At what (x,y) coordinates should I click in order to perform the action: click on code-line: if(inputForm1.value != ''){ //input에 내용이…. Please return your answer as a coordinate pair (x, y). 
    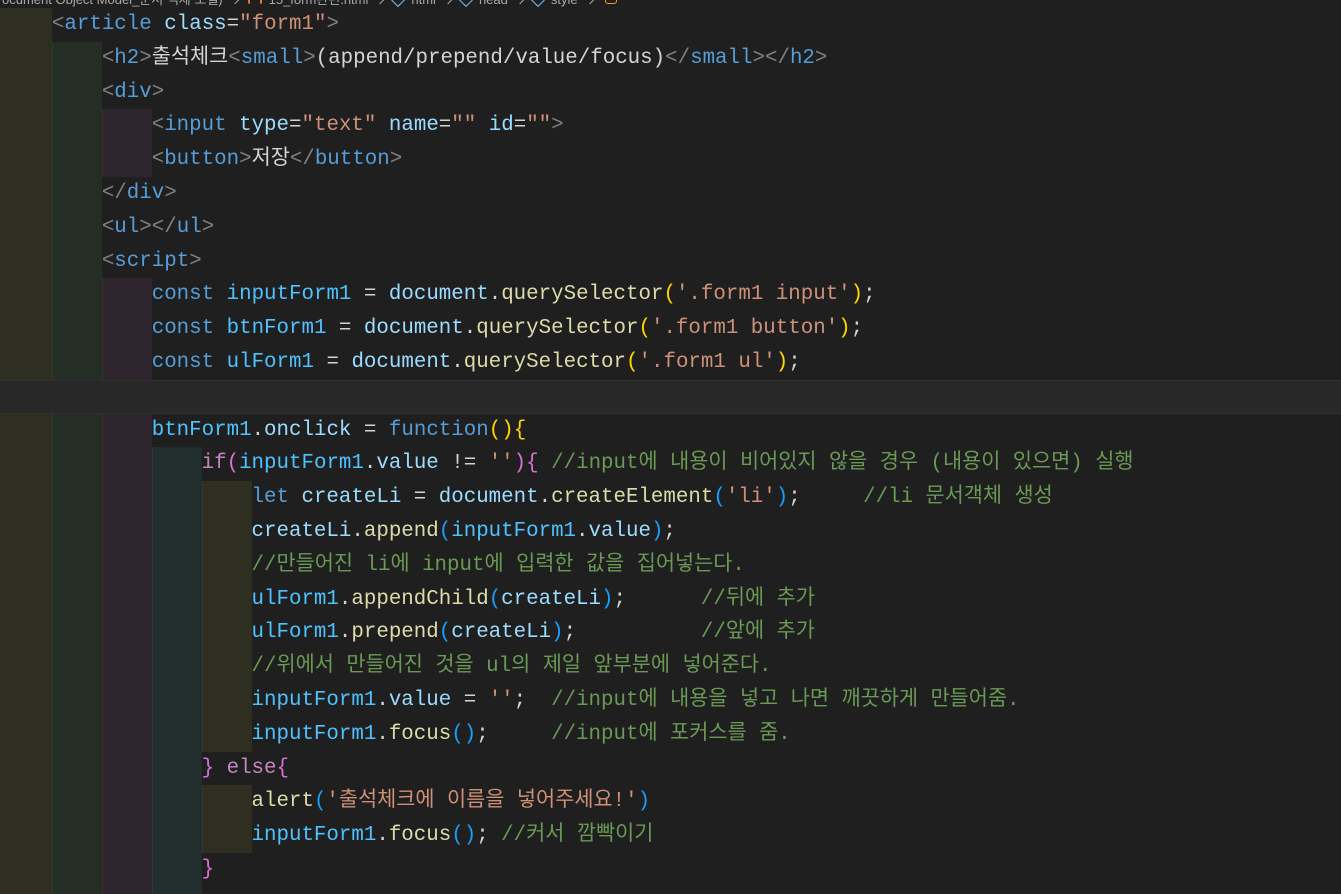
    Looking at the image, I should click on (670, 464).